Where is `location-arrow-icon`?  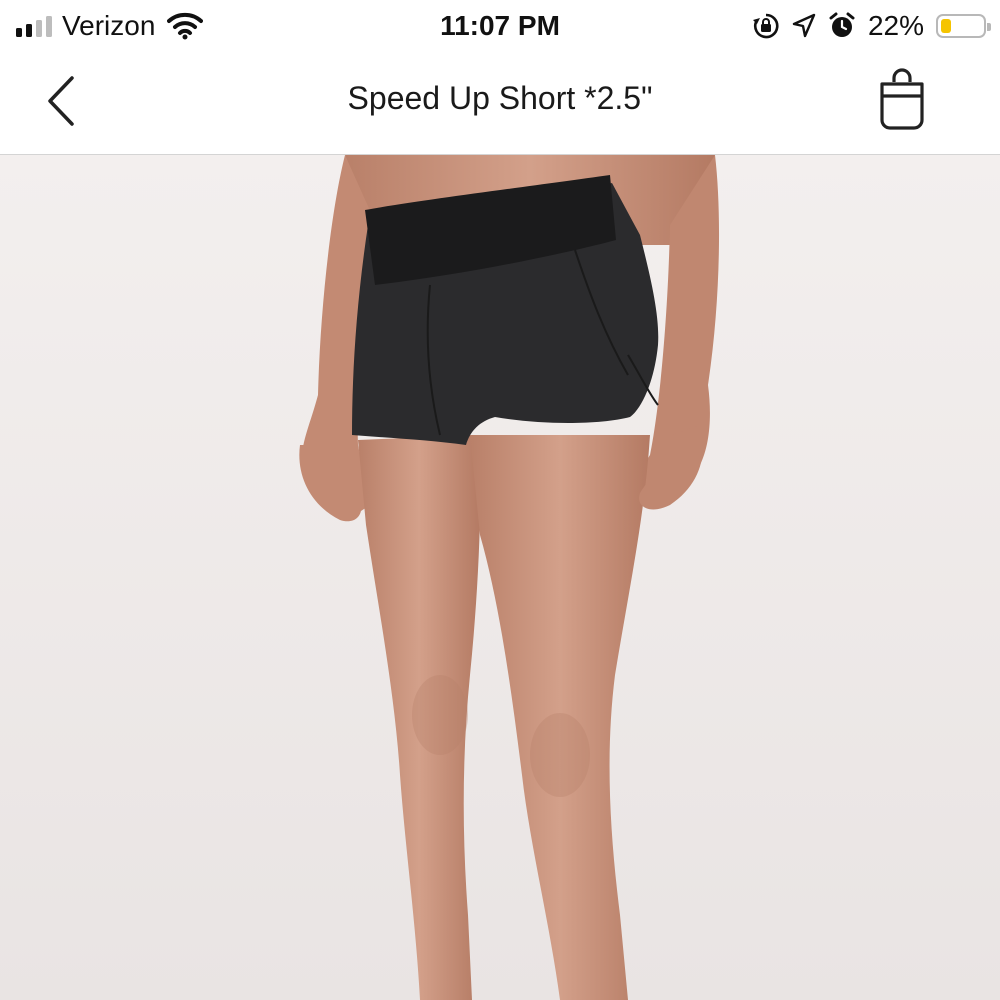
location-arrow-icon is located at coordinates (804, 25).